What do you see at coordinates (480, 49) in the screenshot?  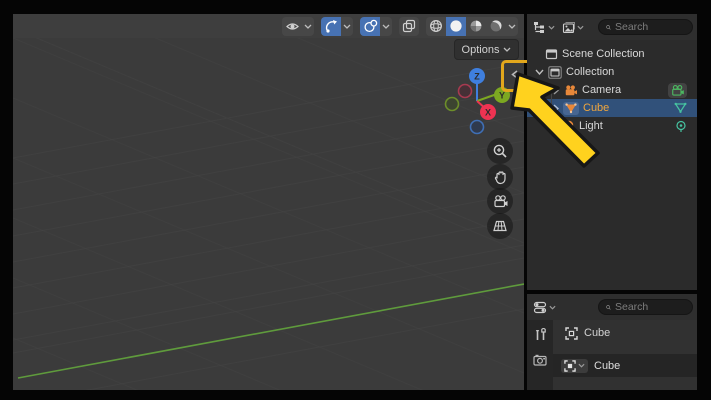 I see `options-label: Options` at bounding box center [480, 49].